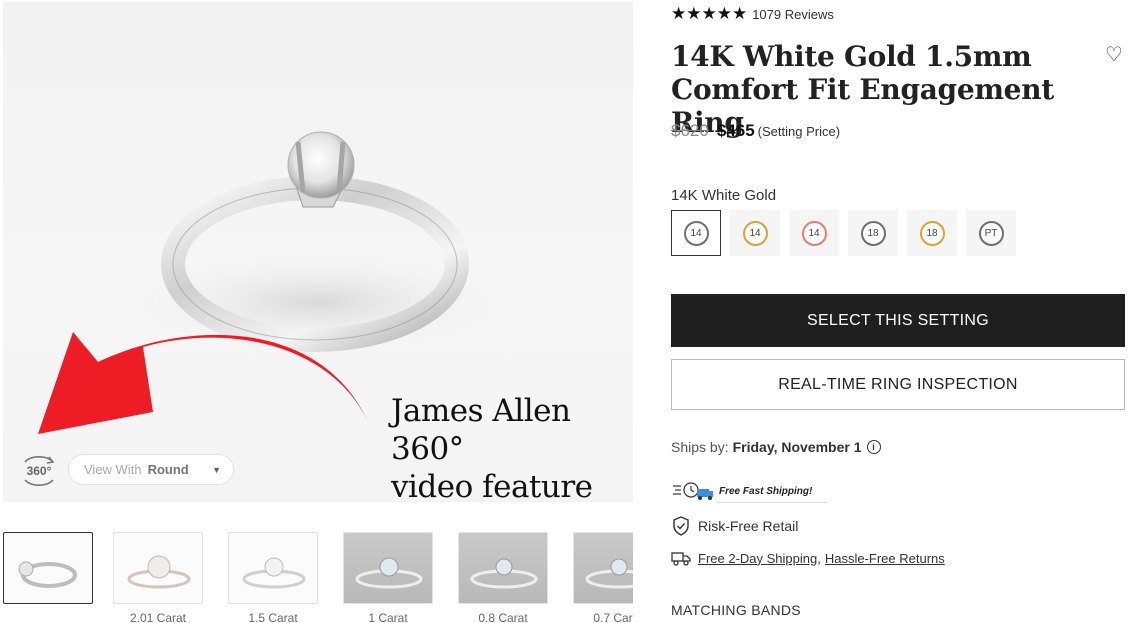  Describe the element at coordinates (492, 485) in the screenshot. I see `annotation-line-2: video feature` at that location.